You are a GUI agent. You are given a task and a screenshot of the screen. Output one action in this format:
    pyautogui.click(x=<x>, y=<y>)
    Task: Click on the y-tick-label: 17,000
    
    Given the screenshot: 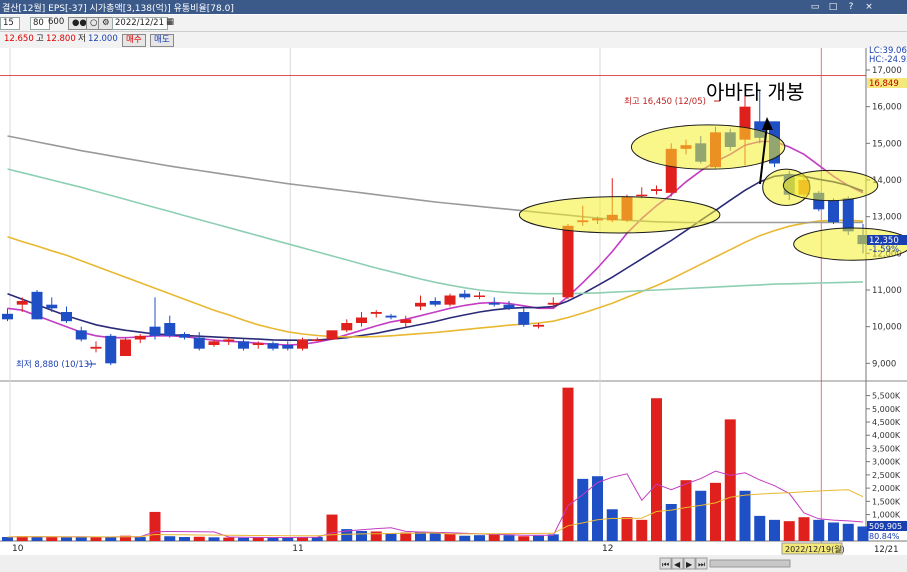 What is the action you would take?
    pyautogui.click(x=887, y=71)
    